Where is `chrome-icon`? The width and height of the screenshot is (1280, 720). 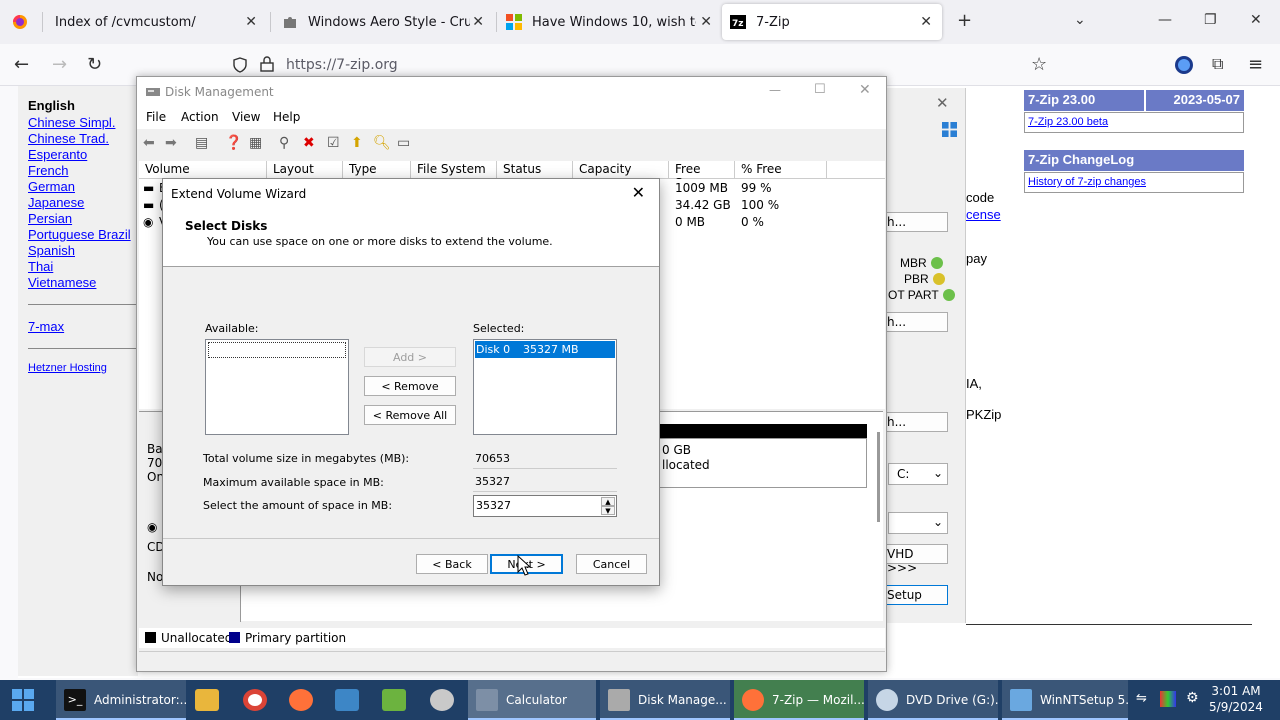
chrome-icon is located at coordinates (255, 700).